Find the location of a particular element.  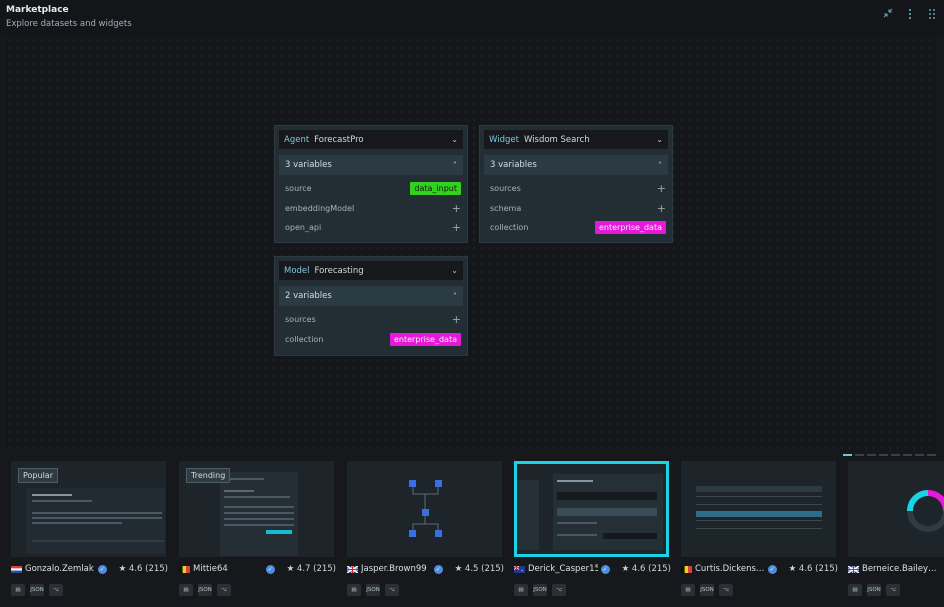

grid-dots-icon is located at coordinates (932, 14).